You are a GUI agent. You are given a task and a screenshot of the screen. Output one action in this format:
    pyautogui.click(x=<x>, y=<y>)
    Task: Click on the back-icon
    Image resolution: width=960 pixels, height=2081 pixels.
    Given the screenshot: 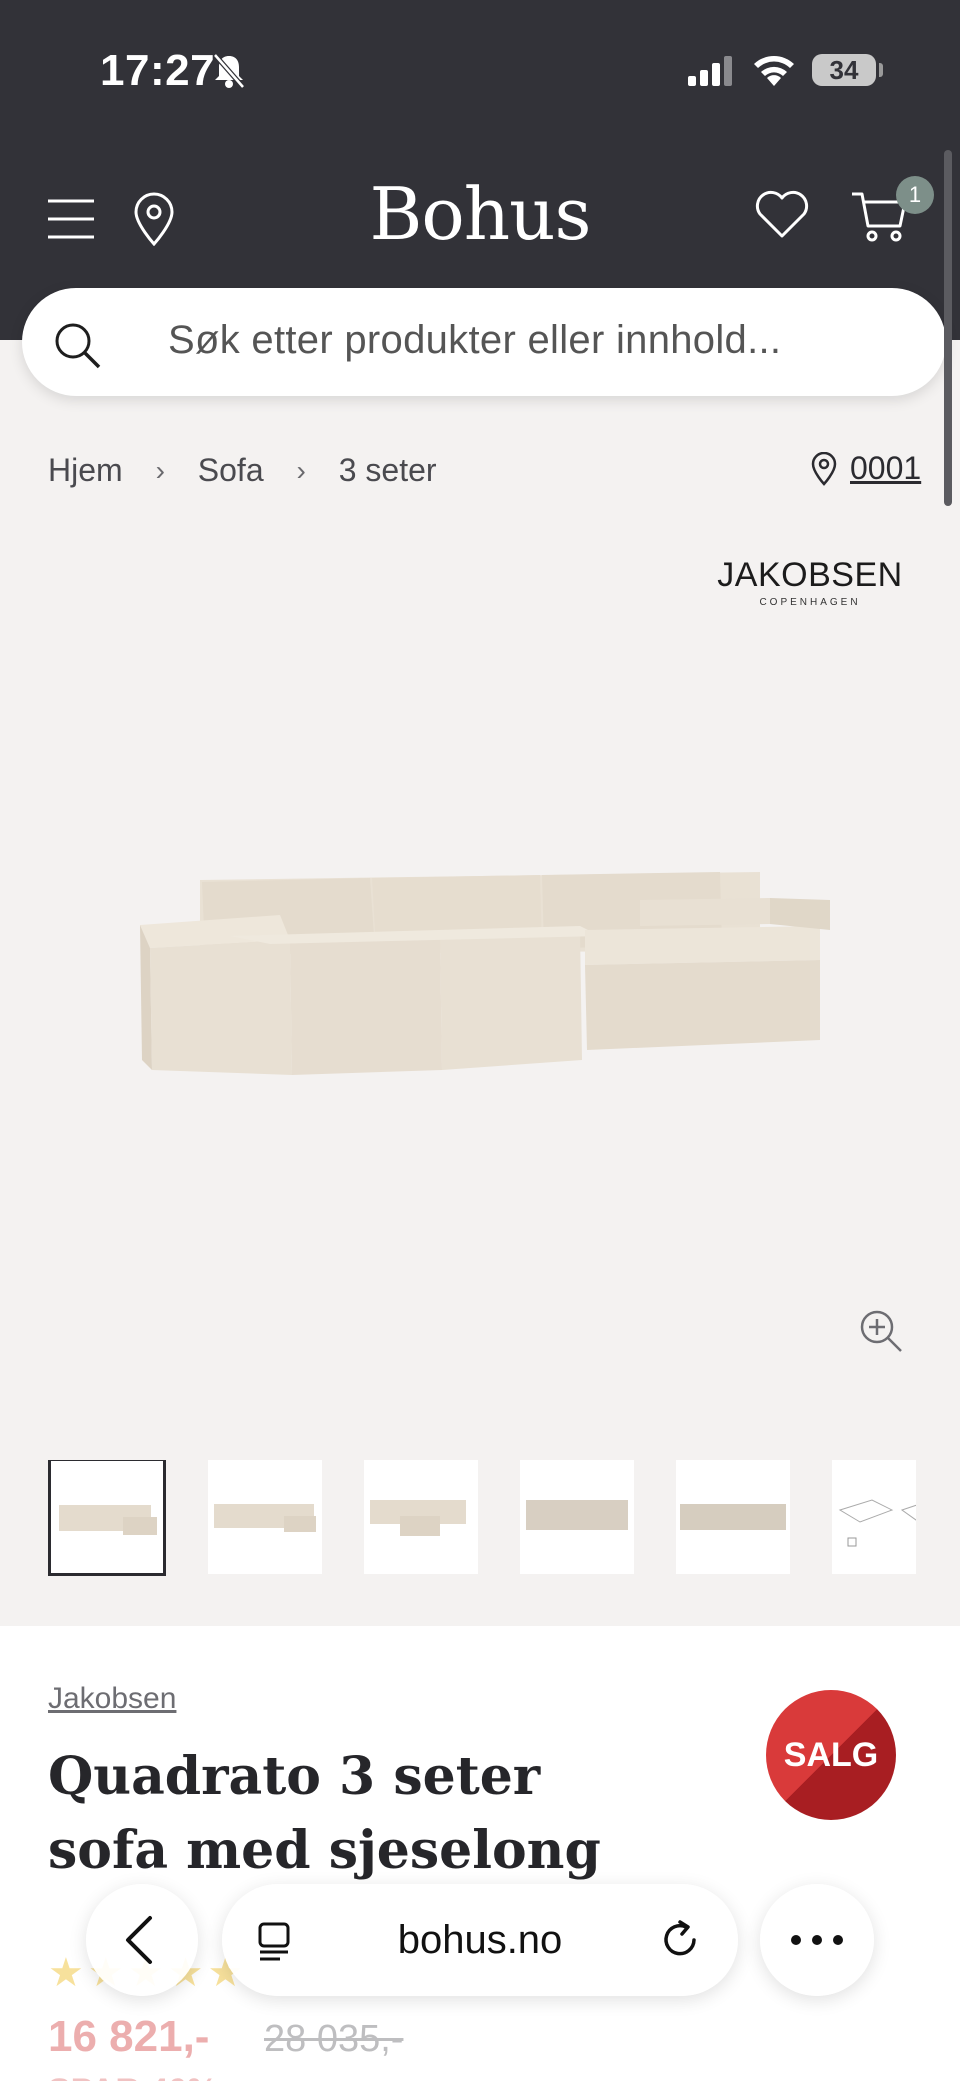 What is the action you would take?
    pyautogui.click(x=139, y=1940)
    